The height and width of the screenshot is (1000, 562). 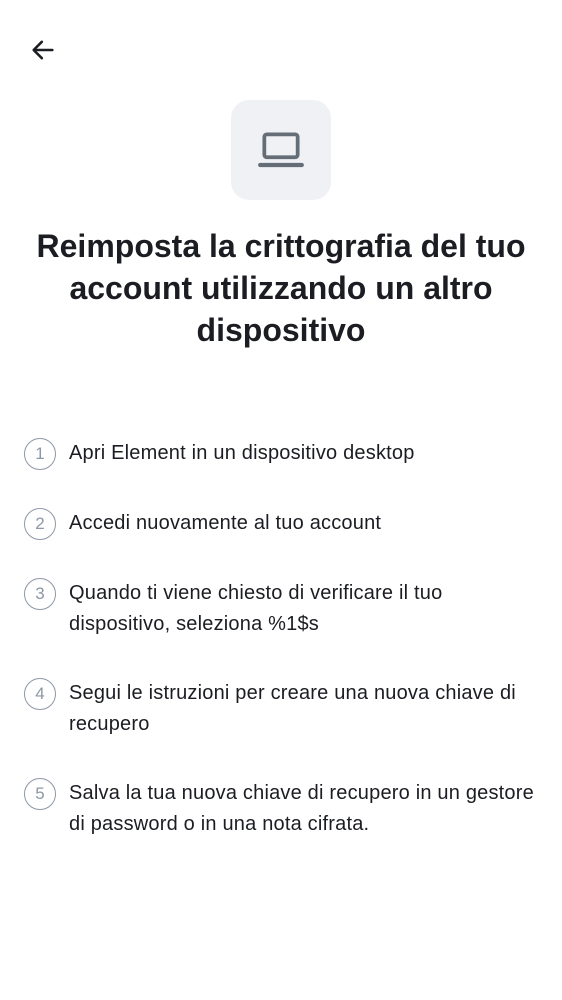 What do you see at coordinates (242, 453) in the screenshot?
I see `step-text: Apri Element in un dispositivo desktop` at bounding box center [242, 453].